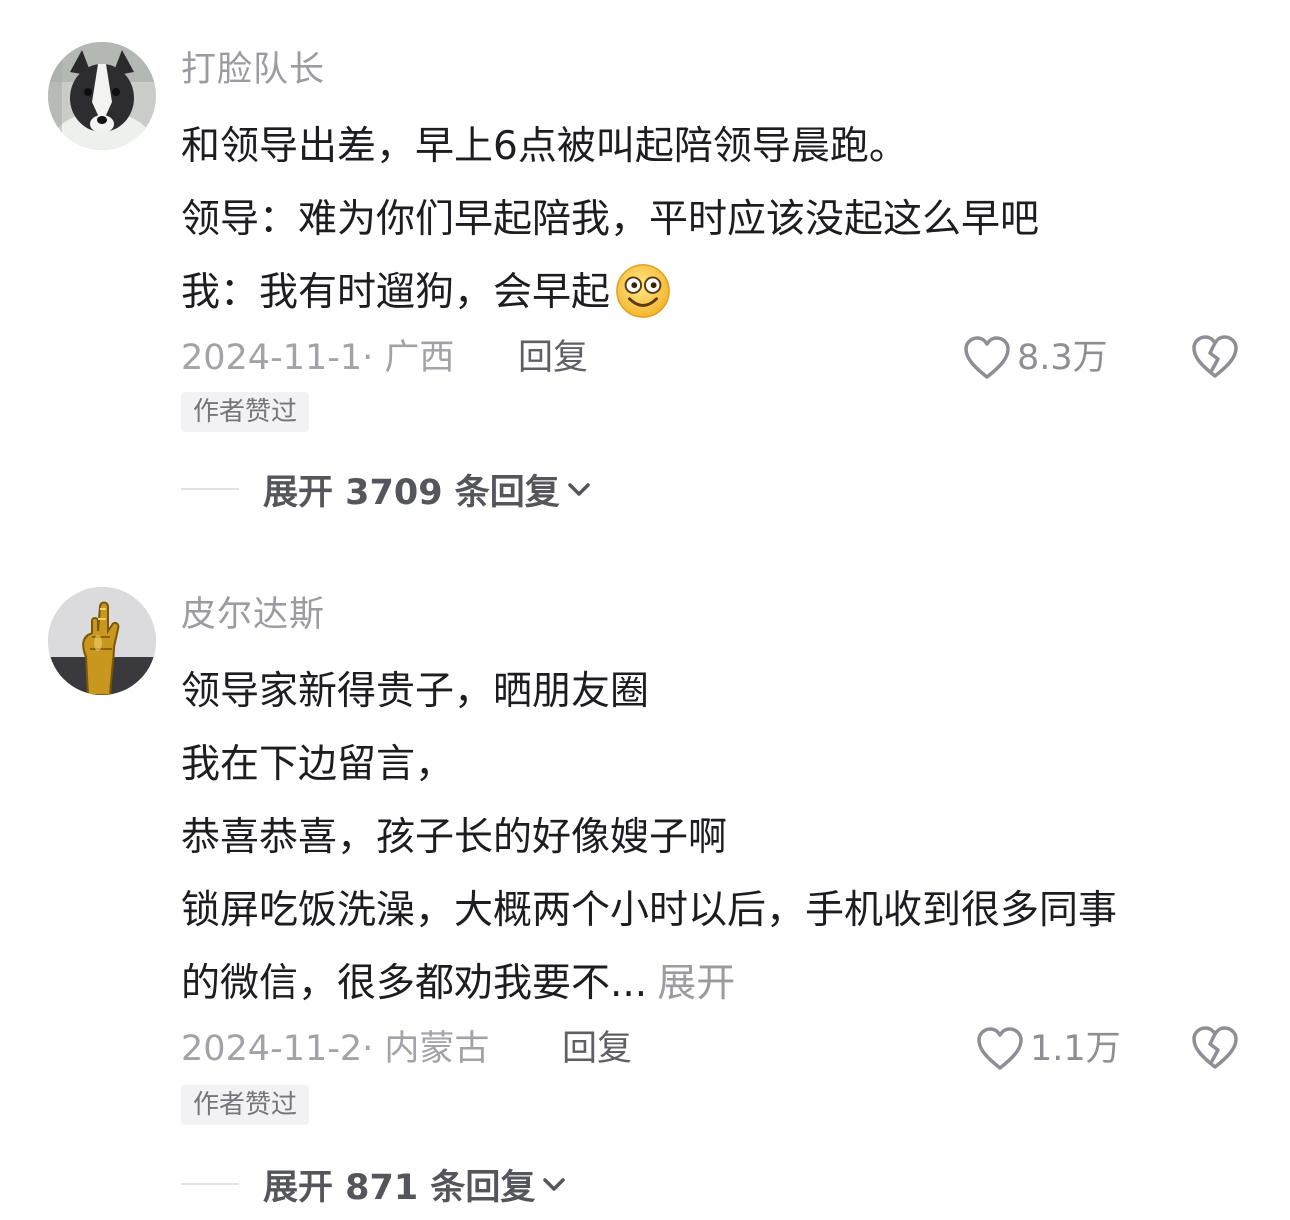  Describe the element at coordinates (721, 358) in the screenshot. I see `comment-meta: 2024-11-1· 广西 回复 8.3万` at that location.